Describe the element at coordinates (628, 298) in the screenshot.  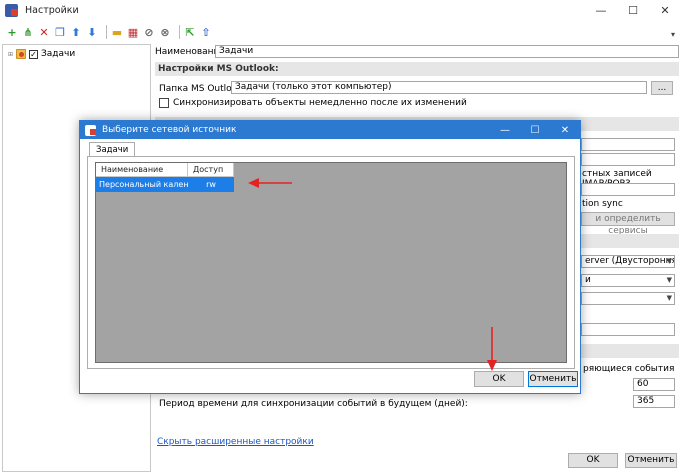
I see `combo-3: ▼` at that location.